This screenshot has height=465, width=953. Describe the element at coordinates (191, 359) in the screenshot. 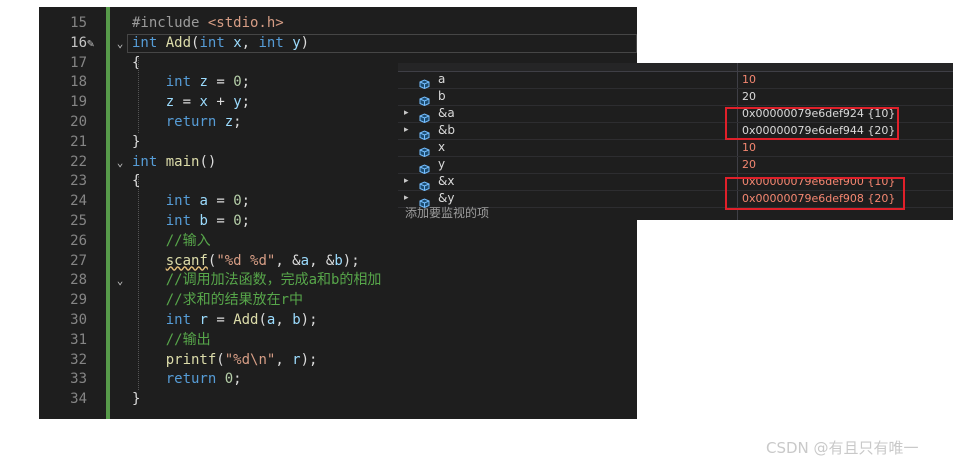

I see `code-token: printf` at that location.